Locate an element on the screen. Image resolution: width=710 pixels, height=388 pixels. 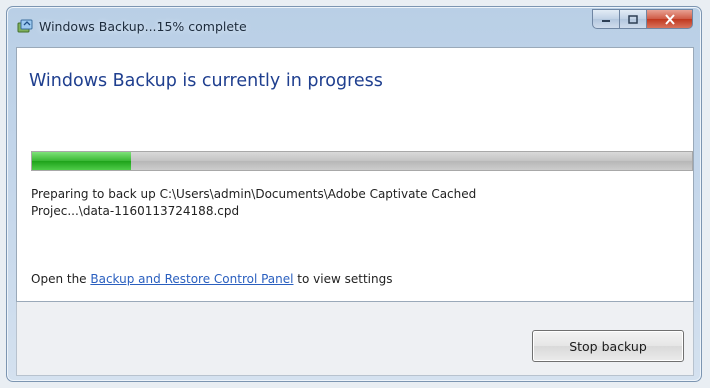
close-icon is located at coordinates (669, 19).